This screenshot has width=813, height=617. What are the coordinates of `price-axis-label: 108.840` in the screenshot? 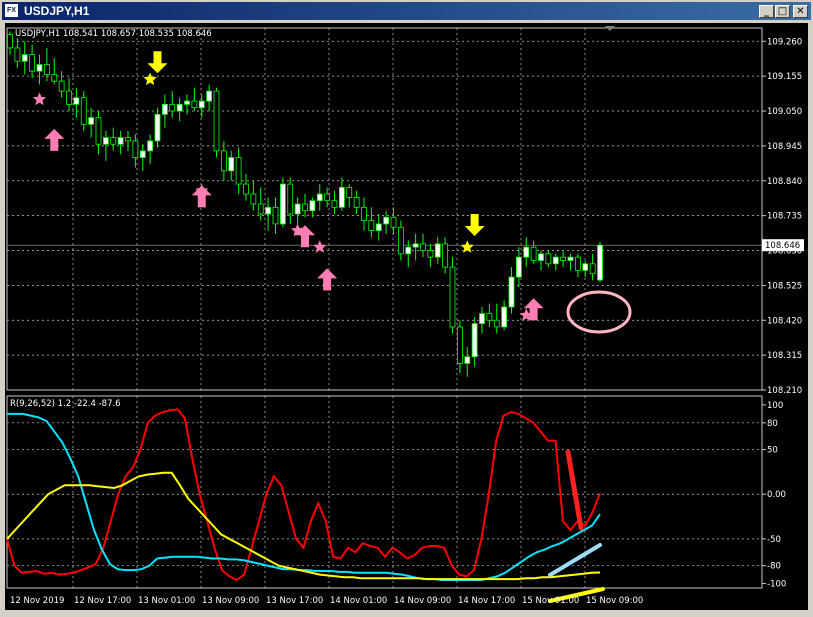 It's located at (784, 182).